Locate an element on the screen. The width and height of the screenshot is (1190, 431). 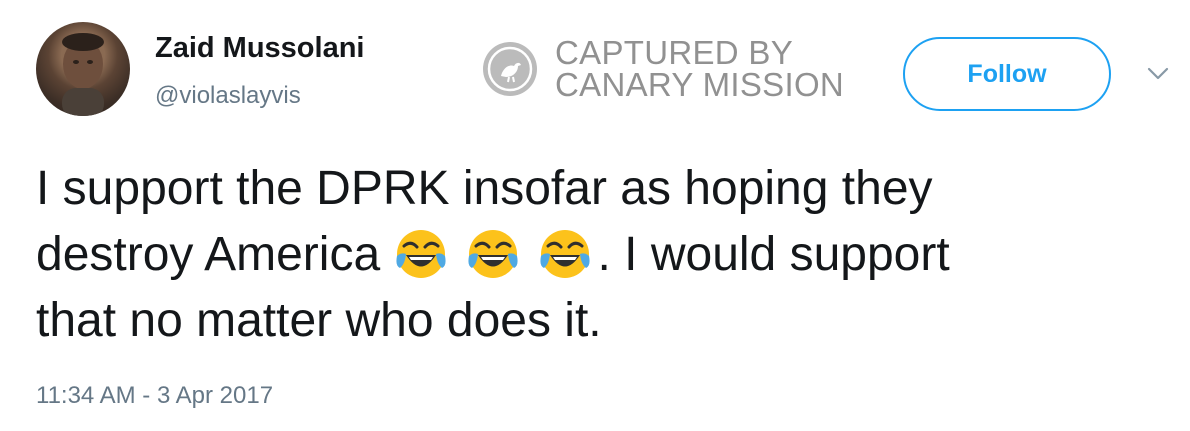
avatar-photo is located at coordinates (83, 74).